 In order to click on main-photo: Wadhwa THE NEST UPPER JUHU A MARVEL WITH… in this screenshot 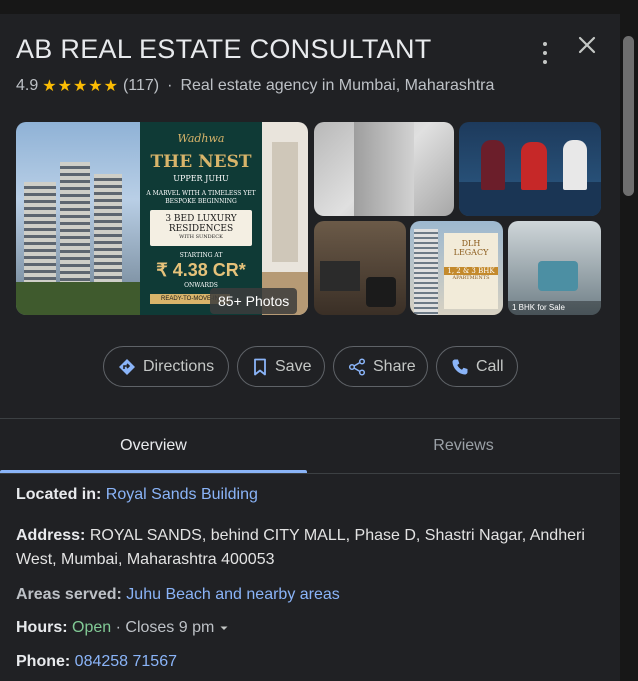, I will do `click(162, 218)`.